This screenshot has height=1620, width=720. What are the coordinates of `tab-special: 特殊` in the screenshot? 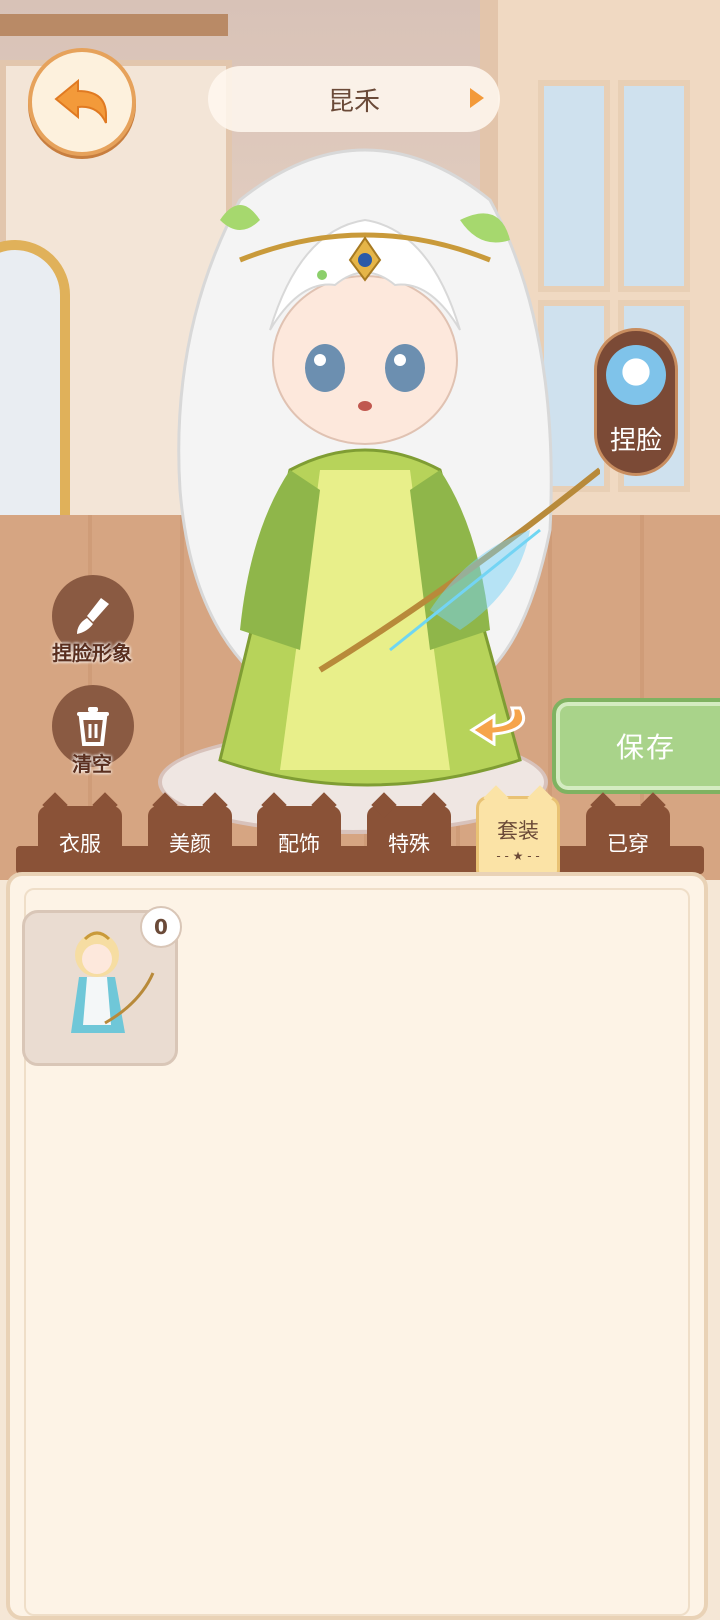 It's located at (409, 838).